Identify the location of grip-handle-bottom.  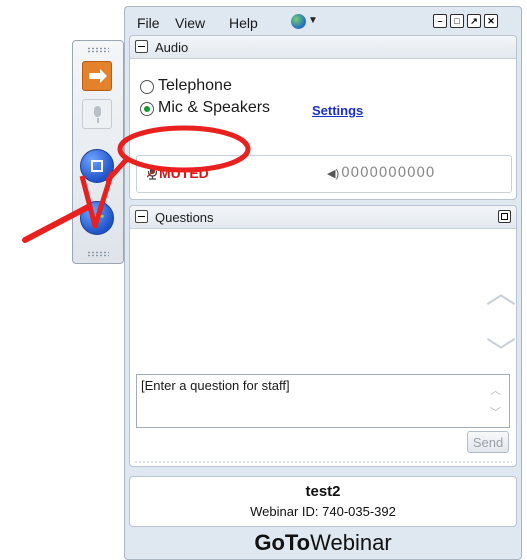
(98, 254).